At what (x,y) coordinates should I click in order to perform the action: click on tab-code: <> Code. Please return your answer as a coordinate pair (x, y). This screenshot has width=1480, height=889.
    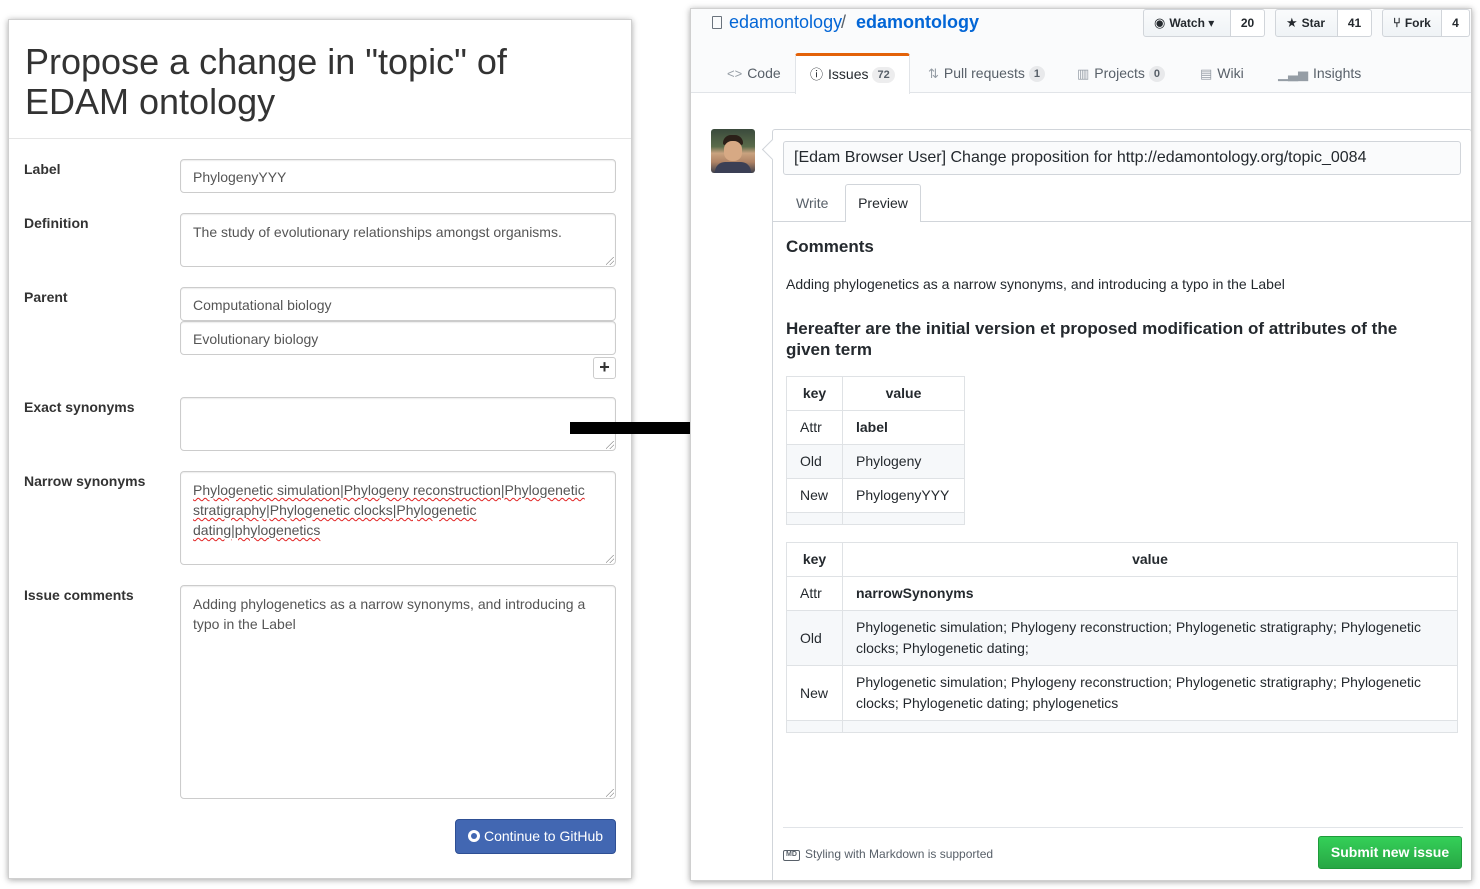
    Looking at the image, I should click on (754, 73).